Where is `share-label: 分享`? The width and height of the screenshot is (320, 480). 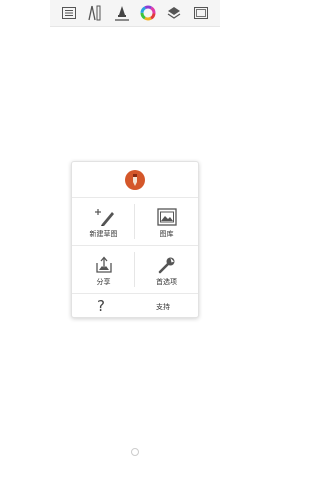 share-label: 分享 is located at coordinates (103, 281).